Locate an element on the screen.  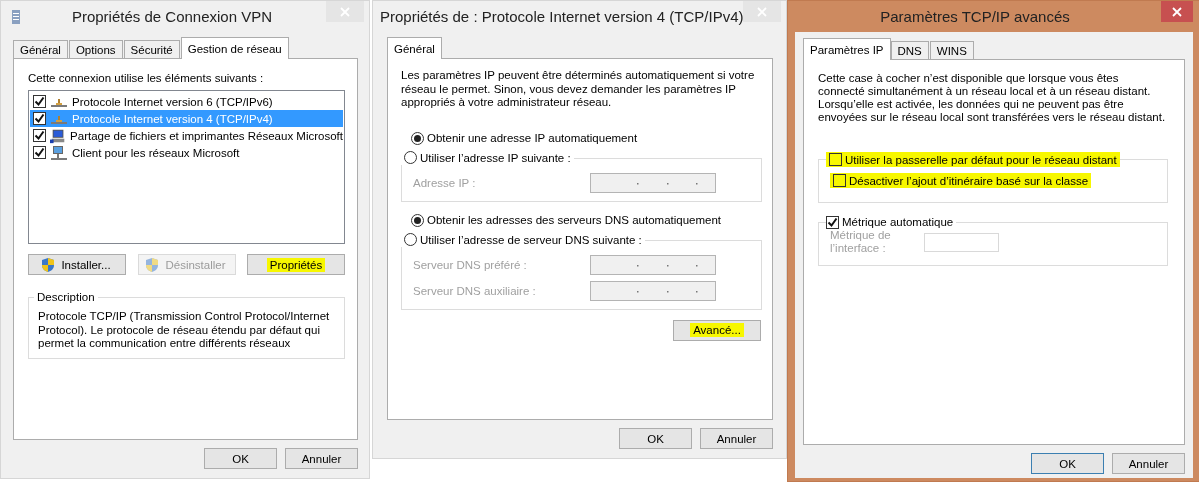
list-label: Cette connexion utilise les éléments suivants : is located at coordinates (146, 78).